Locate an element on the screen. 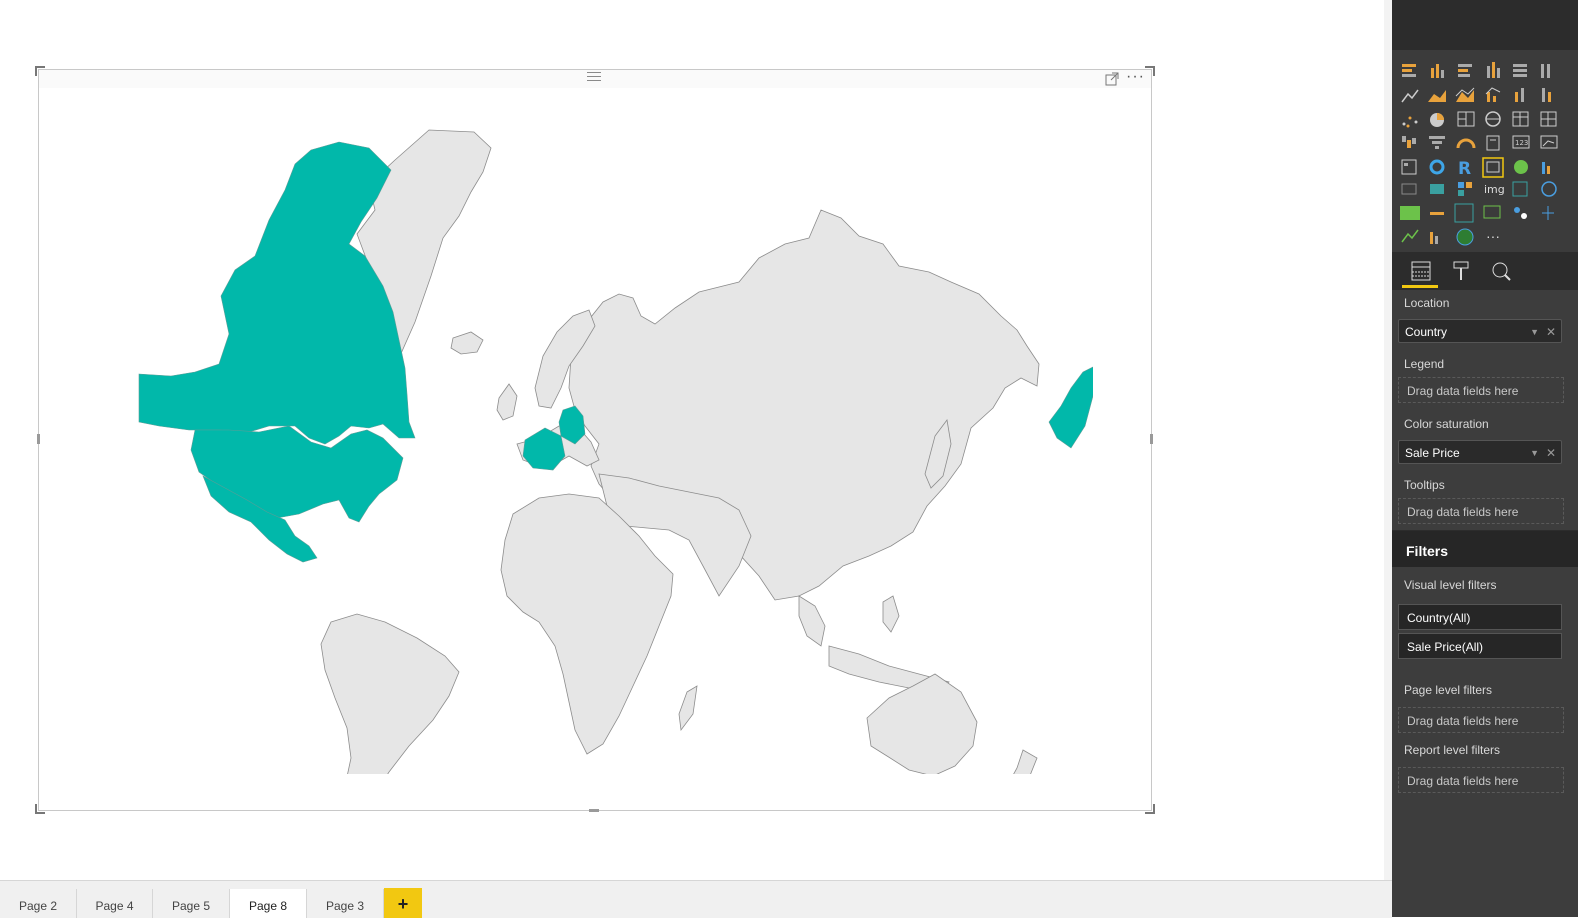 The width and height of the screenshot is (1578, 923). fields-tab-indicator is located at coordinates (1420, 286).